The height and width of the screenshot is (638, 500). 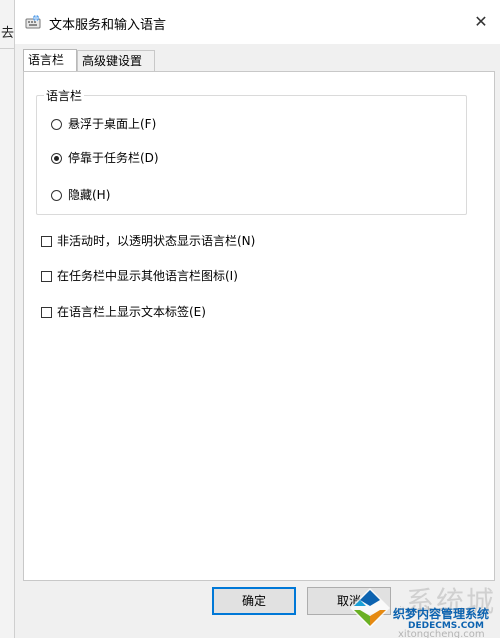 I want to click on checkbox-show-additional-icons: 在任务栏中显示其他语言栏图标(I), so click(x=139, y=276).